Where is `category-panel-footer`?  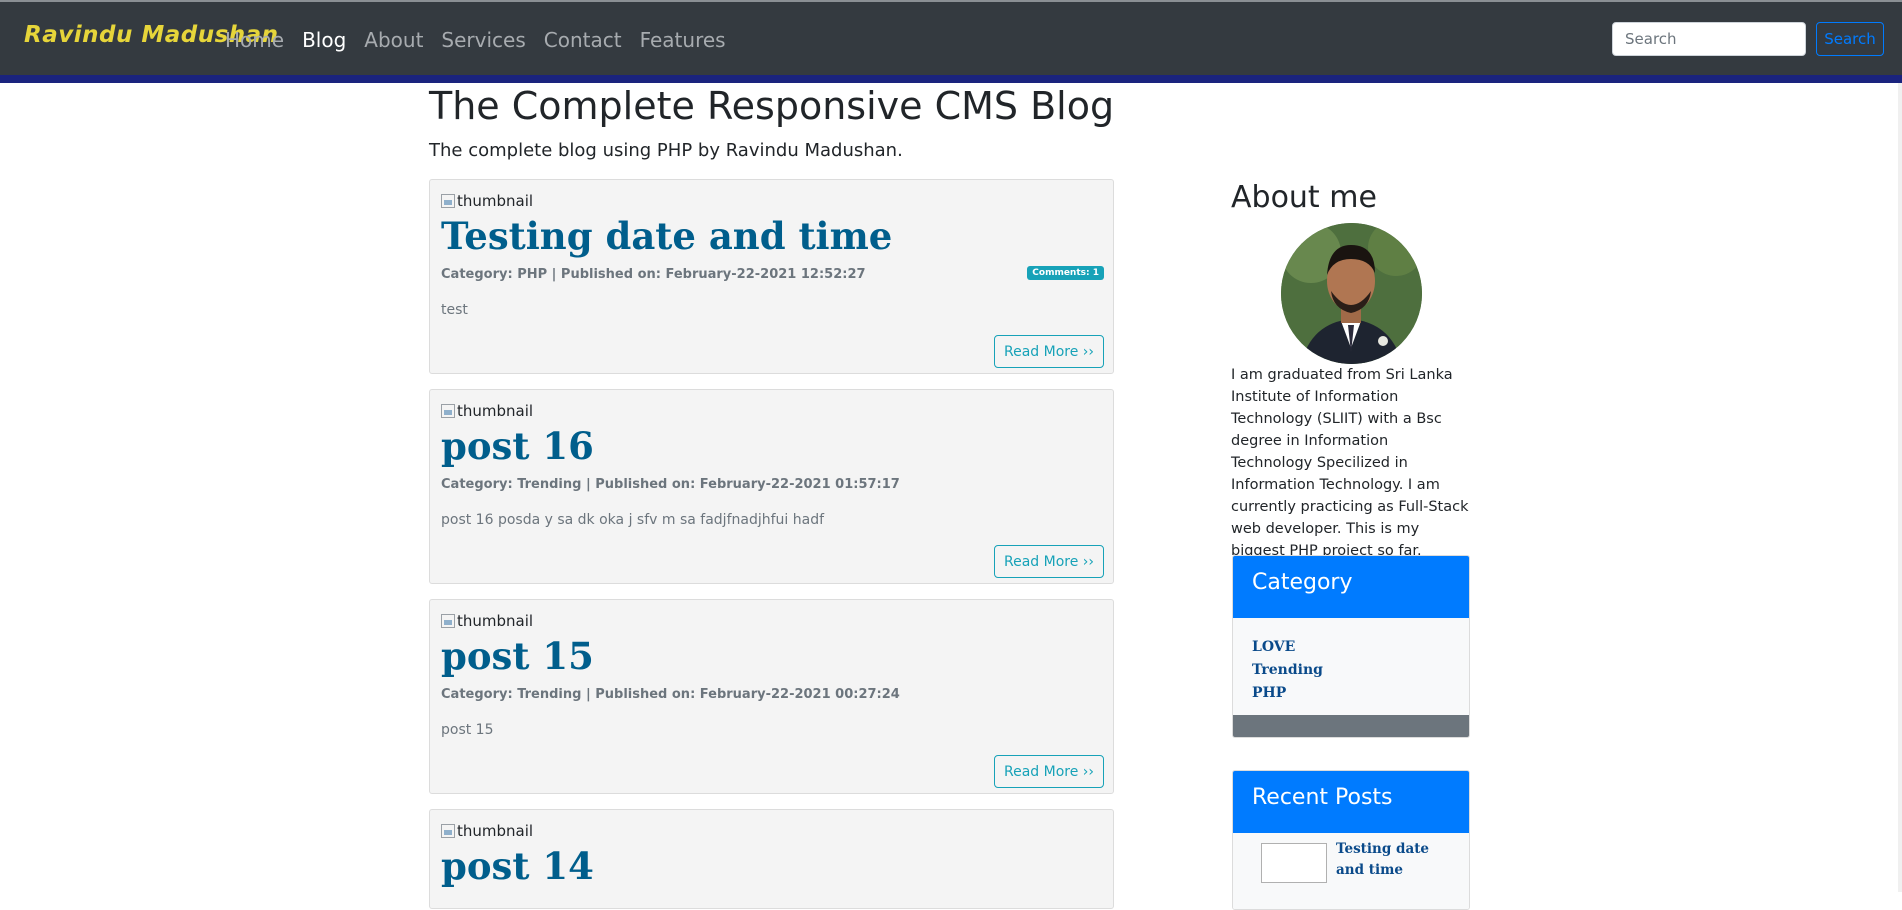
category-panel-footer is located at coordinates (1351, 726).